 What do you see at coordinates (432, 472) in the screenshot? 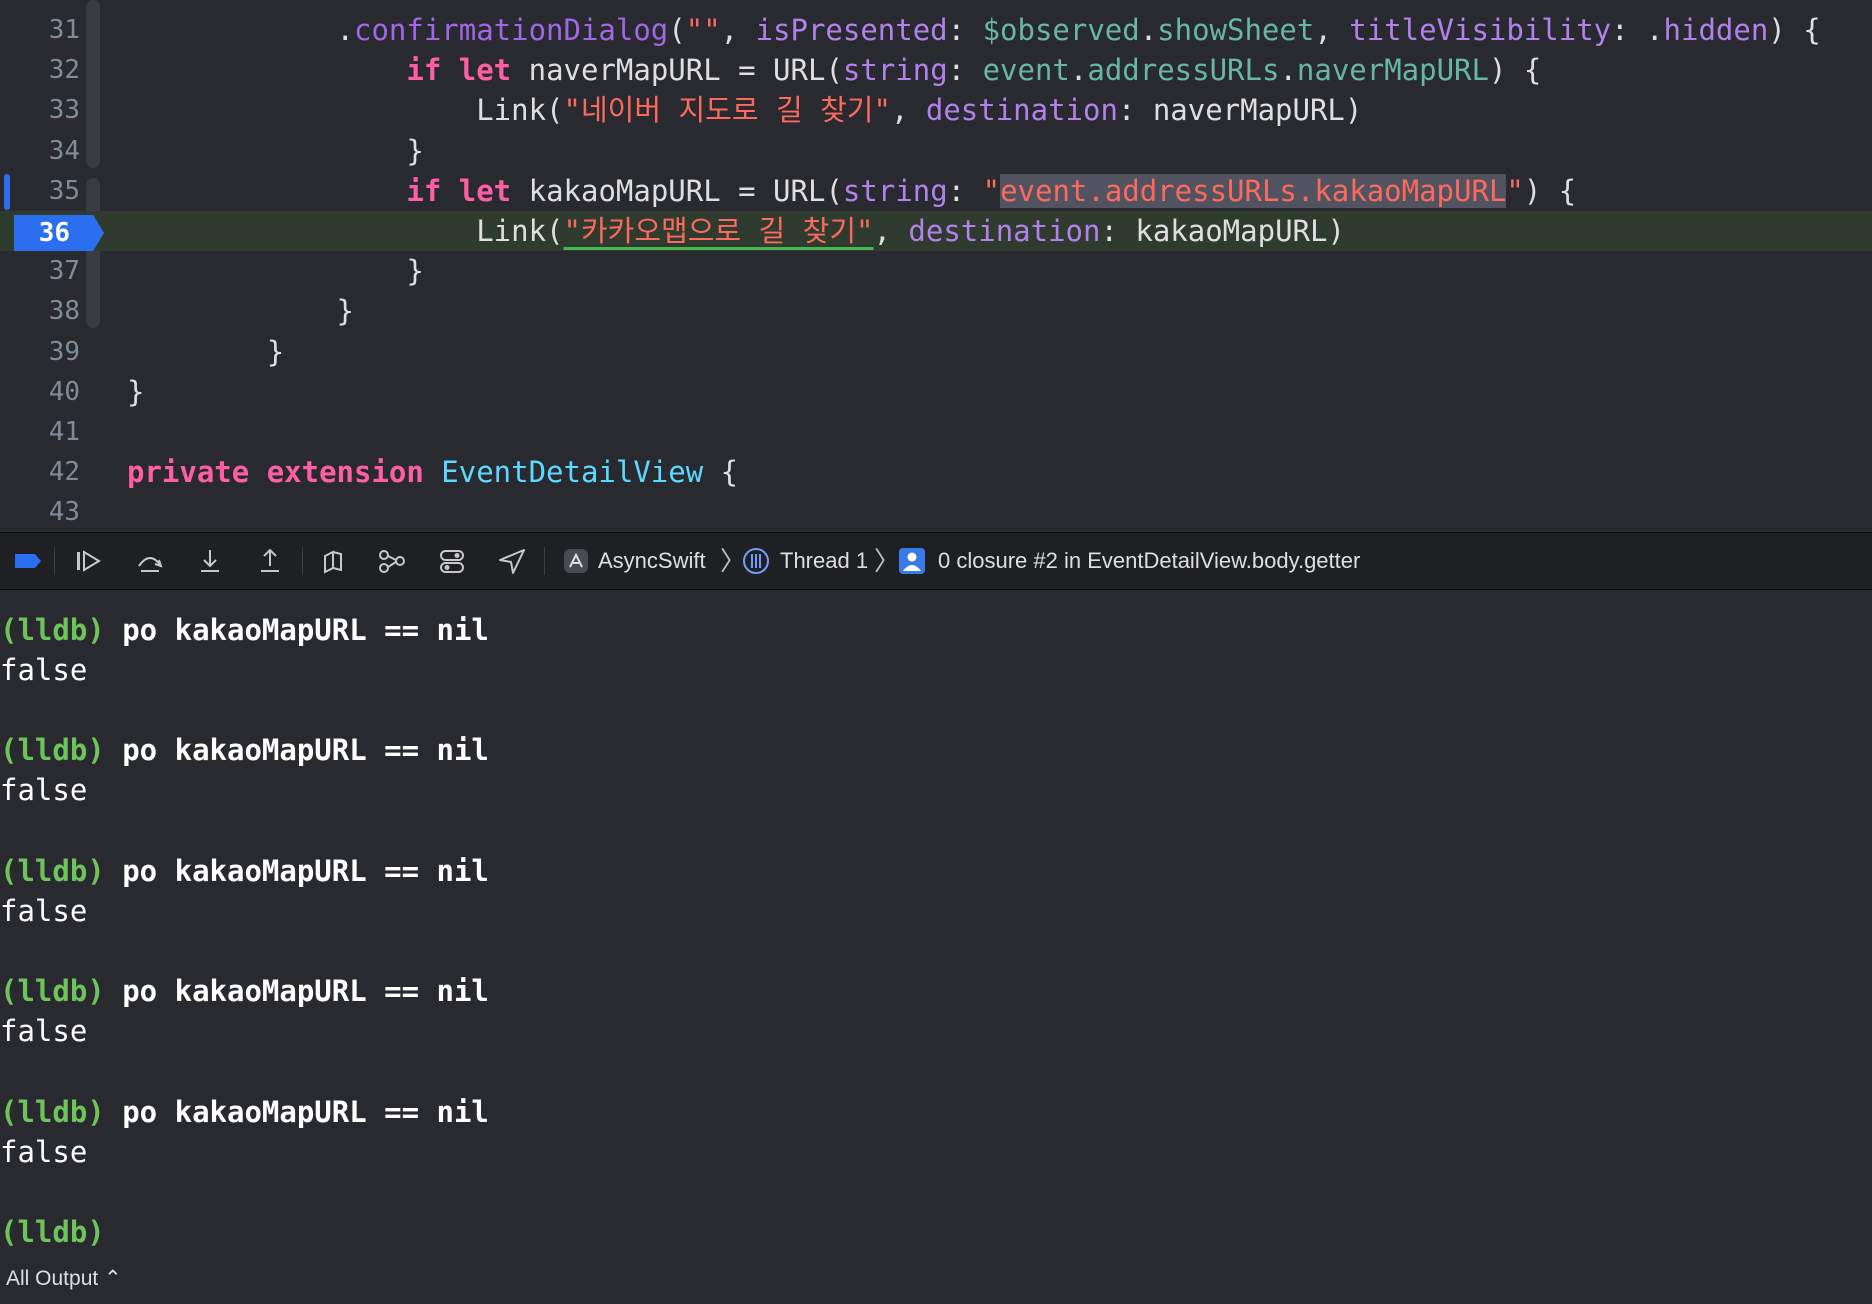
I see `code-text: private extension EventDetailView {` at bounding box center [432, 472].